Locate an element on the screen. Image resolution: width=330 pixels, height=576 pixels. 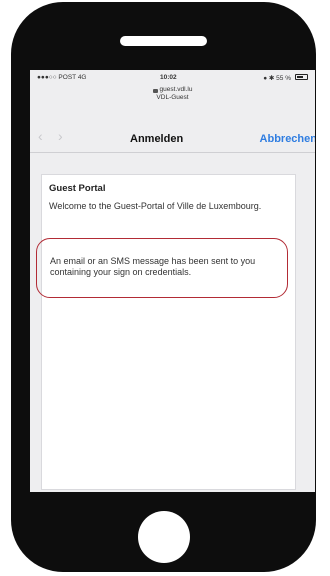
network-name: VDL-Guest is located at coordinates (172, 97).